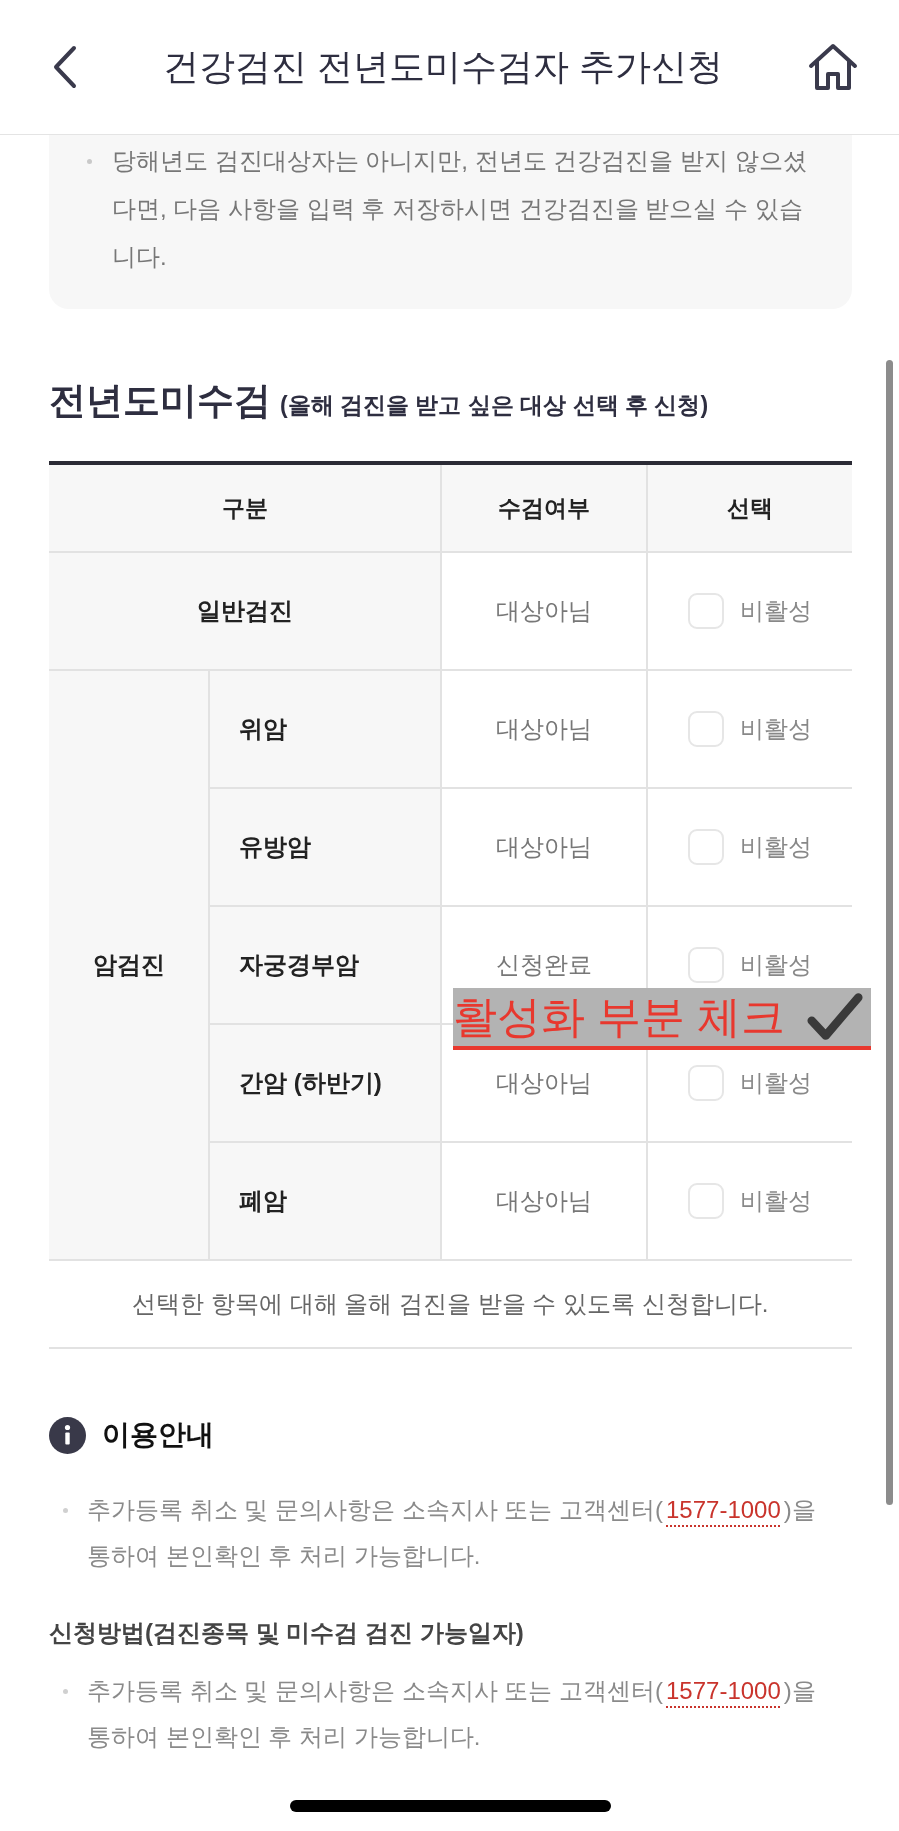  I want to click on check-icon, so click(835, 1017).